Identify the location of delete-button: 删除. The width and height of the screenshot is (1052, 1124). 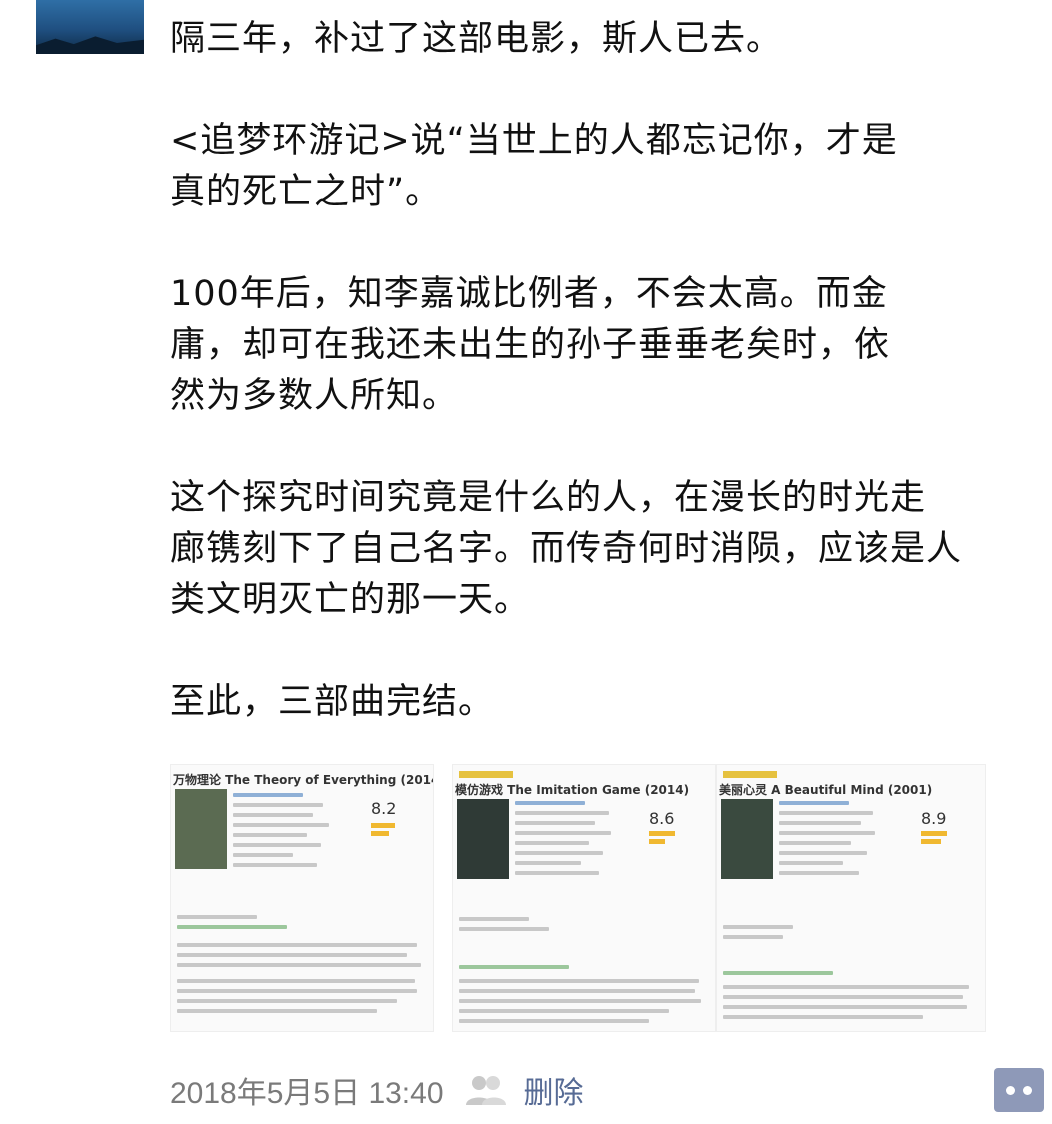
(554, 1090).